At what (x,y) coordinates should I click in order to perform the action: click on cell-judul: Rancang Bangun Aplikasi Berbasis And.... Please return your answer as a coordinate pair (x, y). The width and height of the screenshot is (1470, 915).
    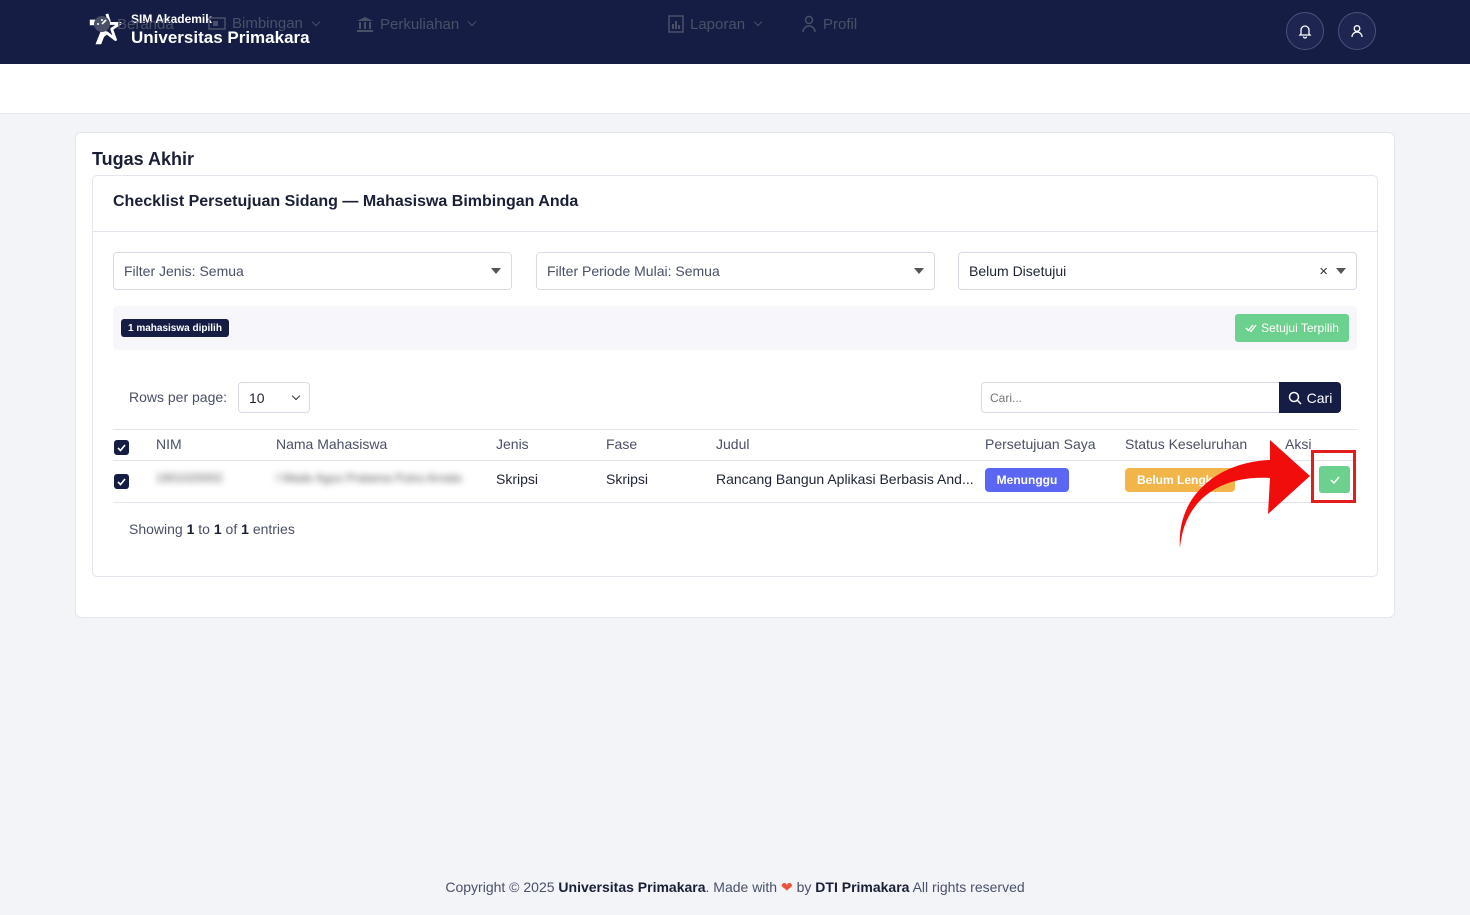
    Looking at the image, I should click on (845, 479).